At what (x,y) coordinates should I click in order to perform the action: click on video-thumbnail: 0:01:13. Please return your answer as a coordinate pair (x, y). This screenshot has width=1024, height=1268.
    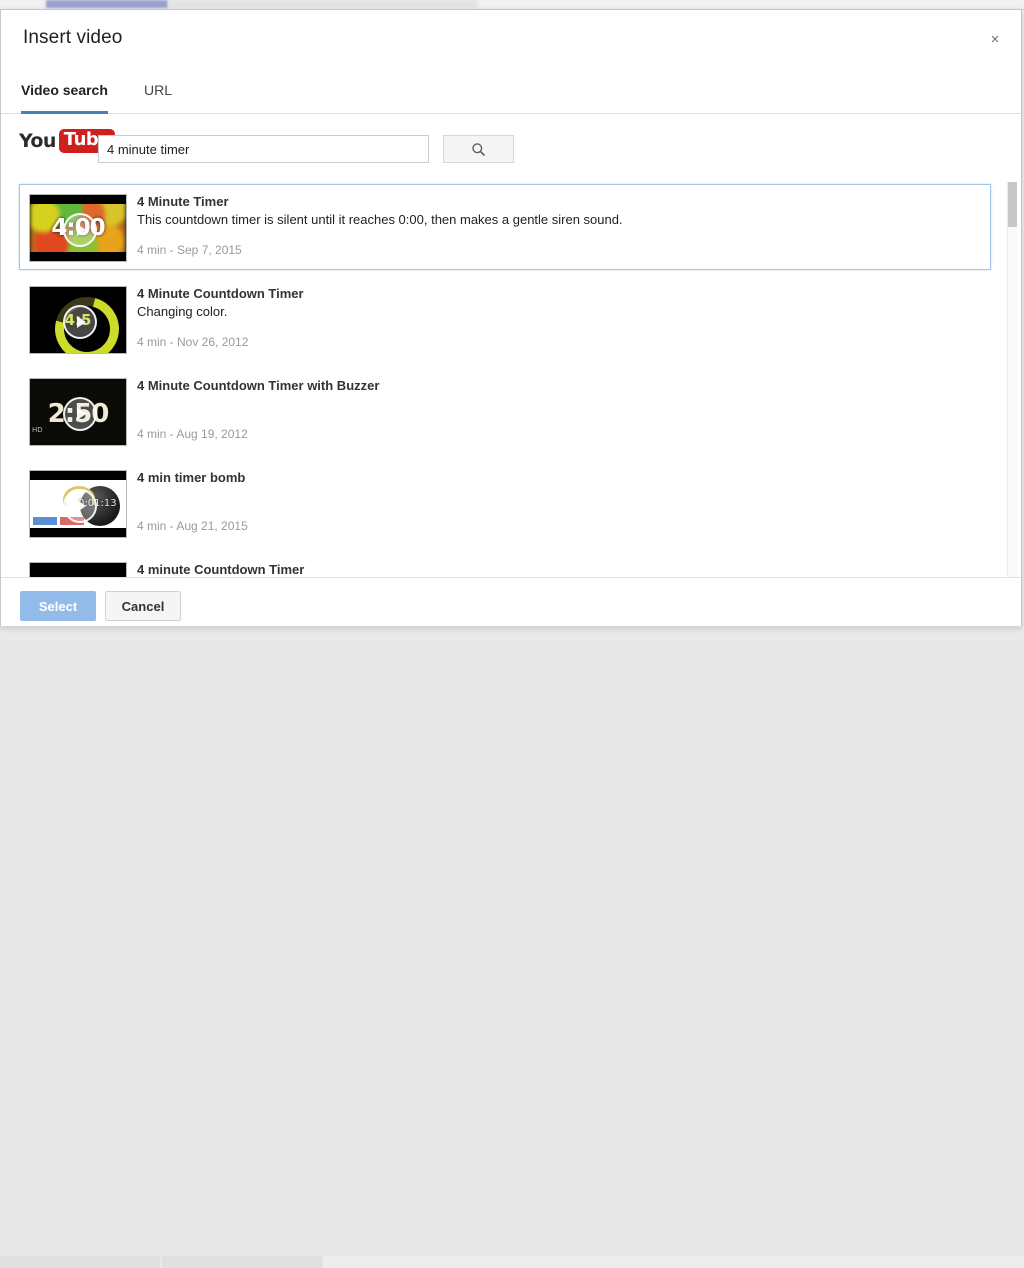
    Looking at the image, I should click on (78, 504).